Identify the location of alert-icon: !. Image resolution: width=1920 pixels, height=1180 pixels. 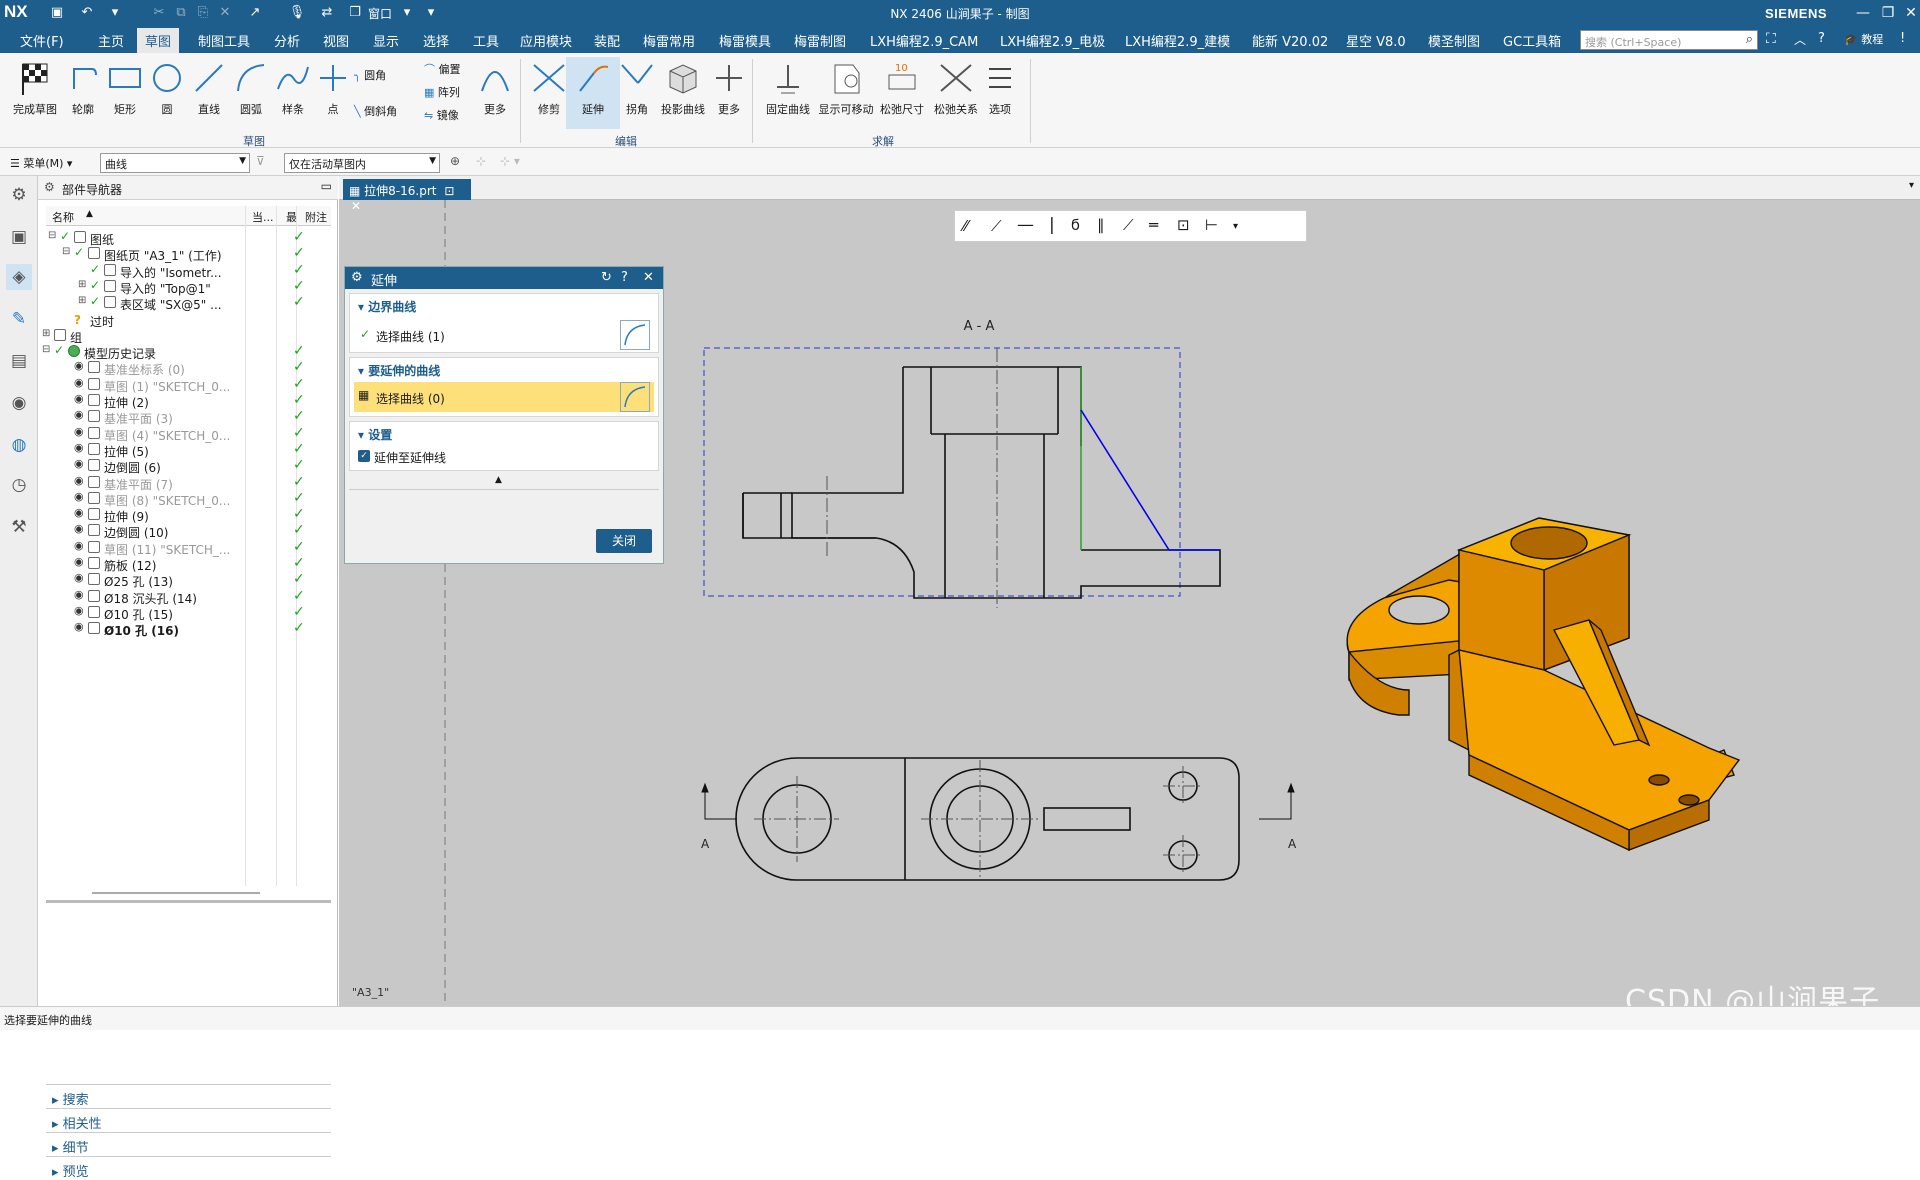
(1902, 38).